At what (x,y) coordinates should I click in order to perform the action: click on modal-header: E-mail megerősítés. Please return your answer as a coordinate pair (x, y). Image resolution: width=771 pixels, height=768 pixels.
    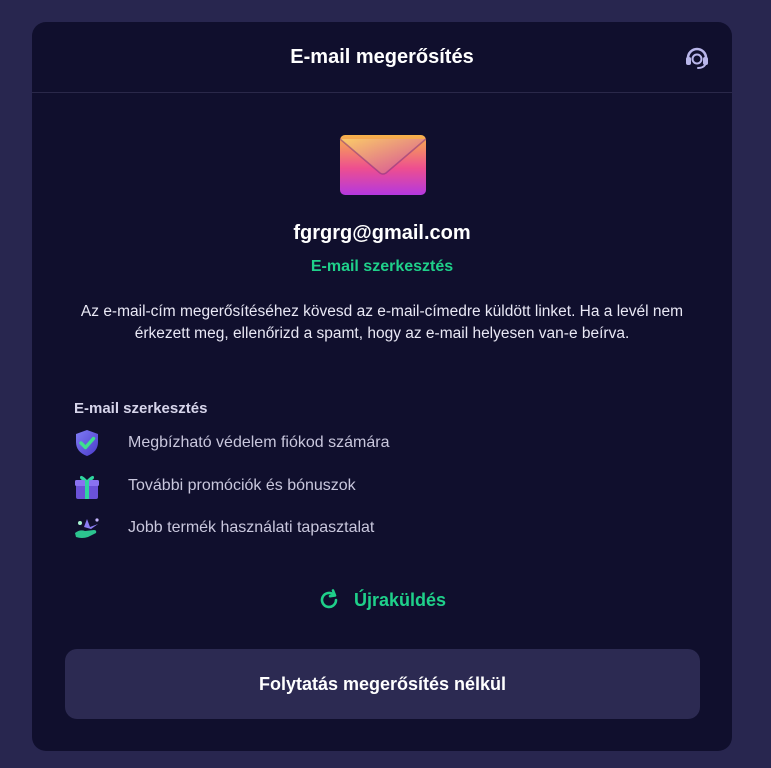
    Looking at the image, I should click on (382, 57).